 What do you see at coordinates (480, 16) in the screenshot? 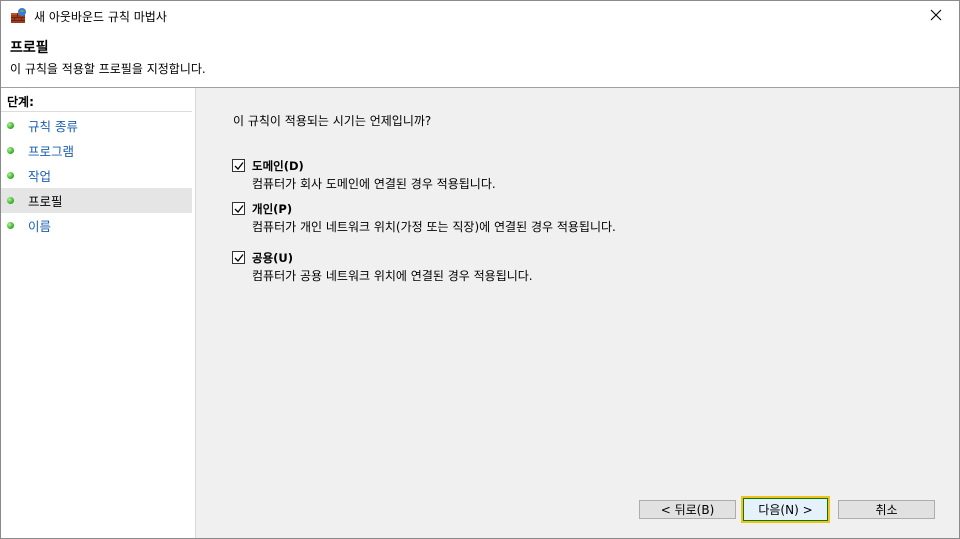
I see `title-bar: 새 아웃바운드 규칙 마법사` at bounding box center [480, 16].